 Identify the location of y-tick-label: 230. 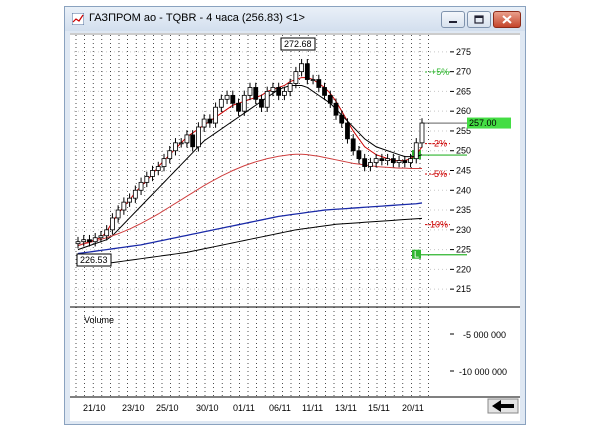
(463, 230).